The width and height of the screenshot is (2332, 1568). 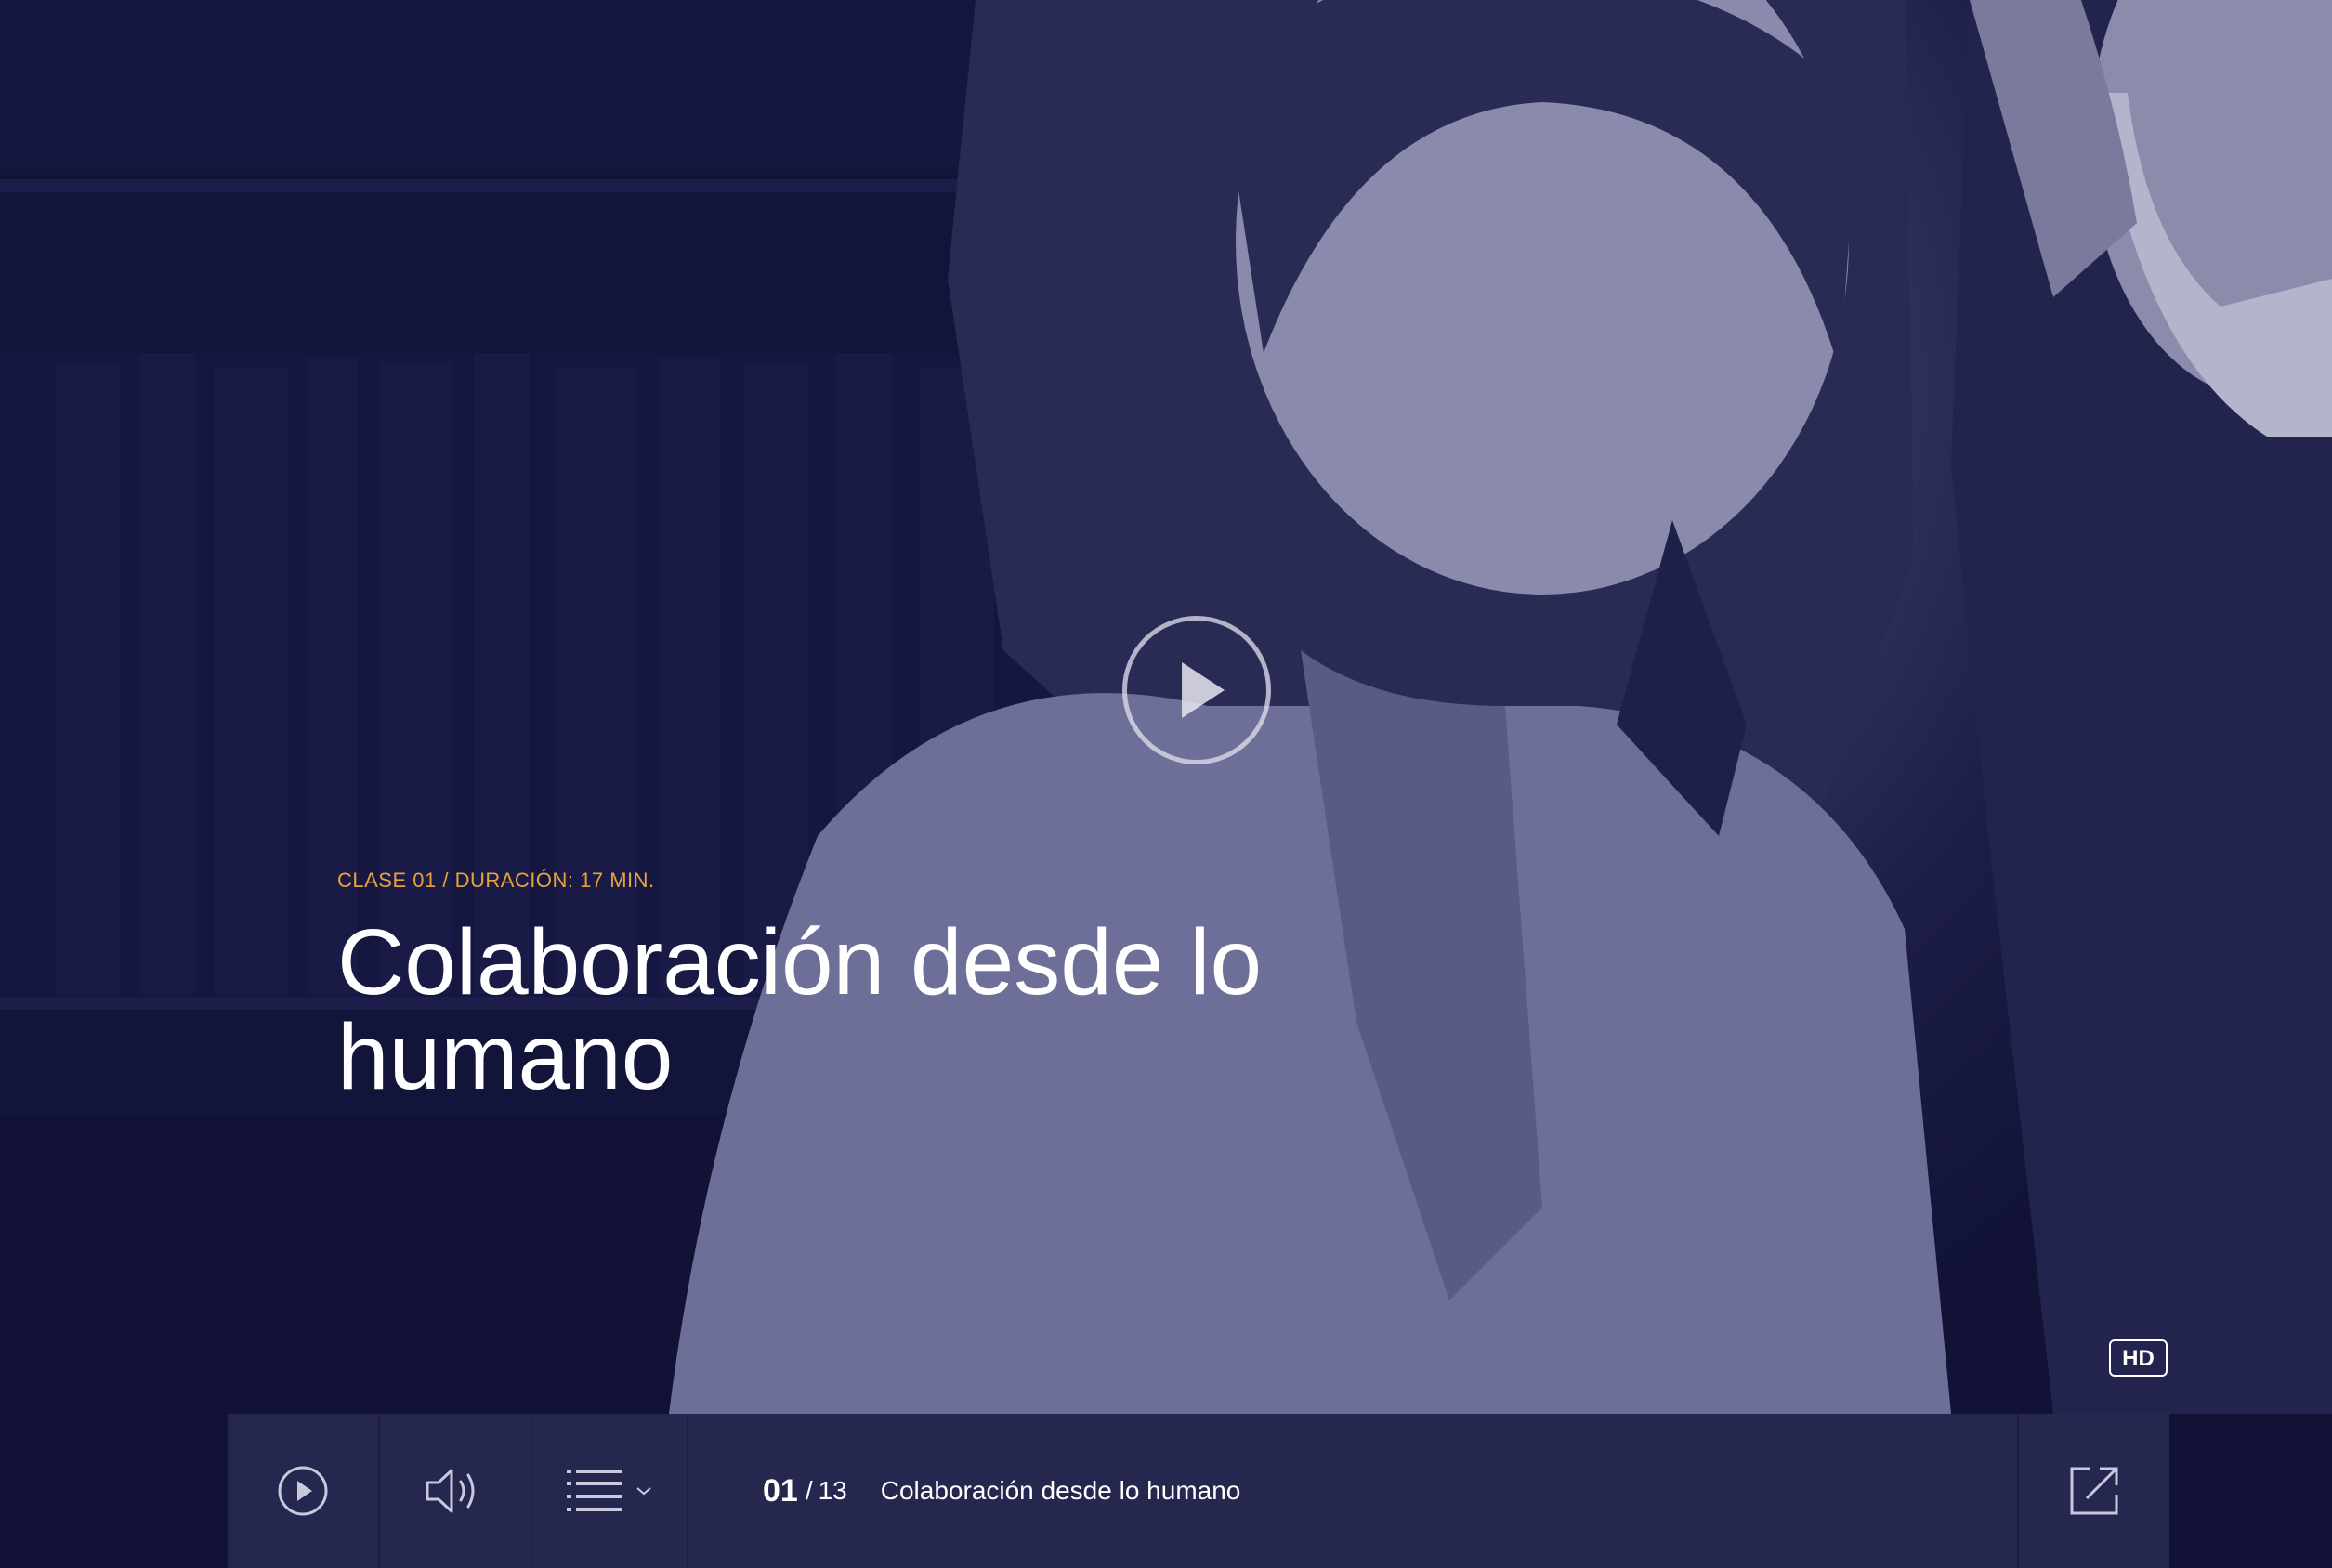 I want to click on man-figure, so click(x=2141, y=707).